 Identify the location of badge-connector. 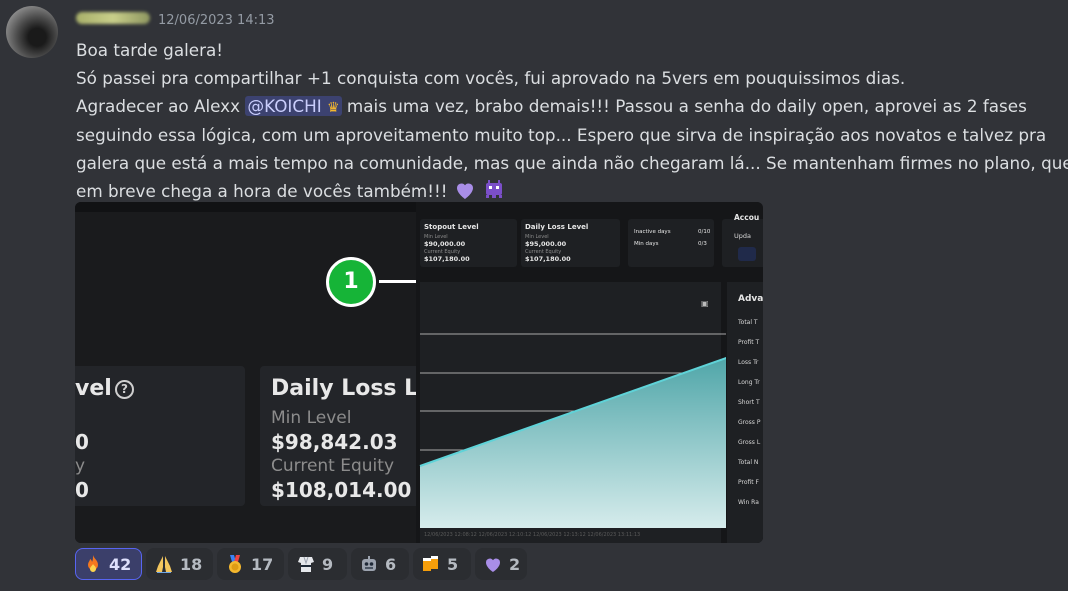
(397, 281).